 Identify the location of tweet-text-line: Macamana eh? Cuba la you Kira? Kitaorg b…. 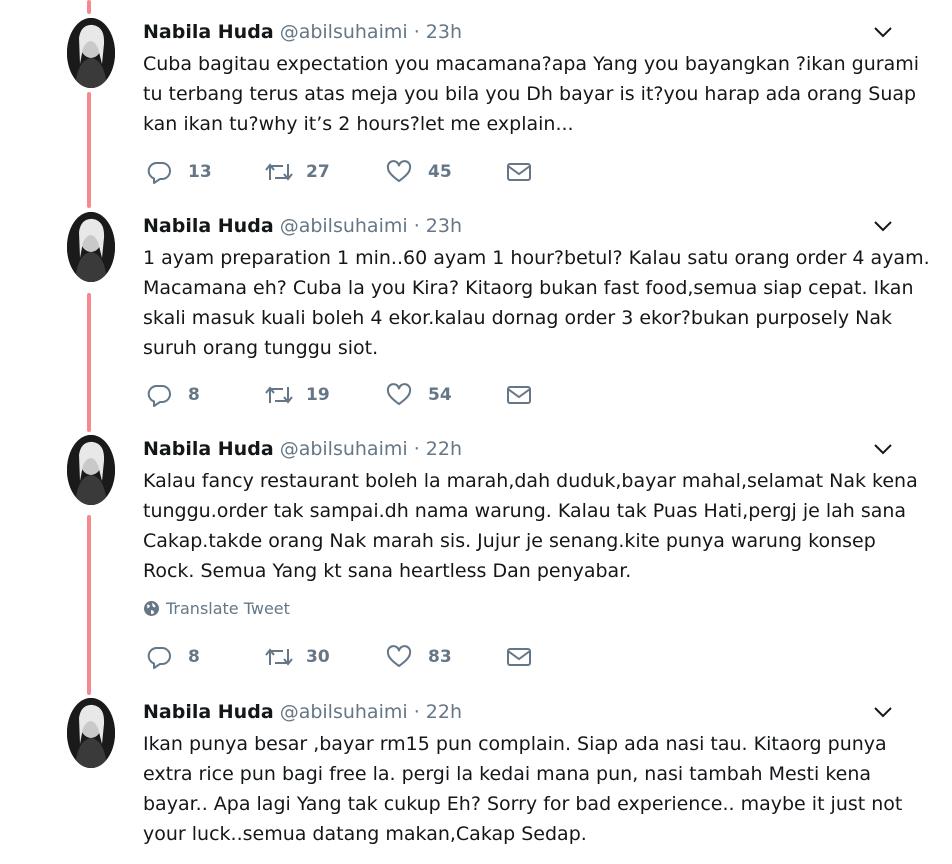
(528, 288).